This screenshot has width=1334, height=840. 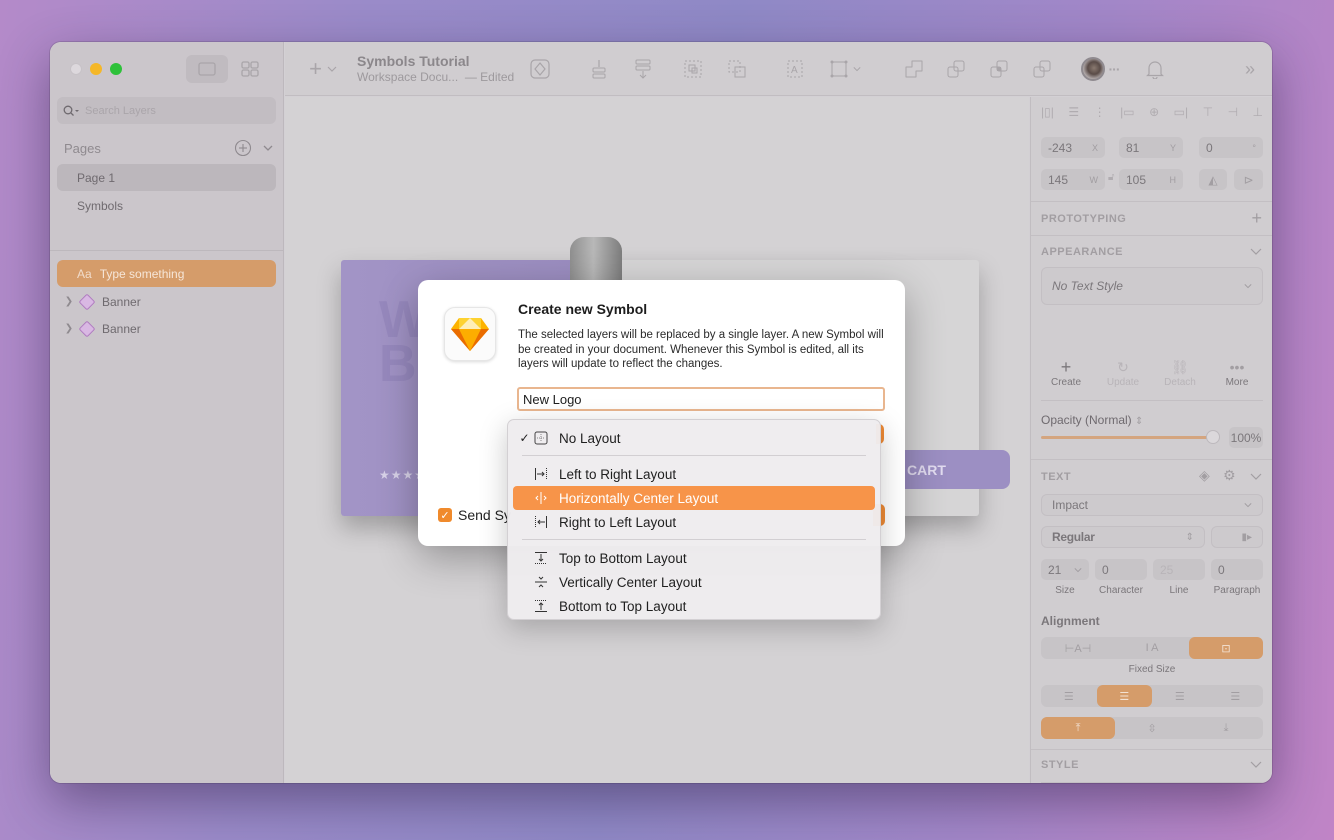 What do you see at coordinates (166, 273) in the screenshot?
I see `layer-item-text: Aa Type something` at bounding box center [166, 273].